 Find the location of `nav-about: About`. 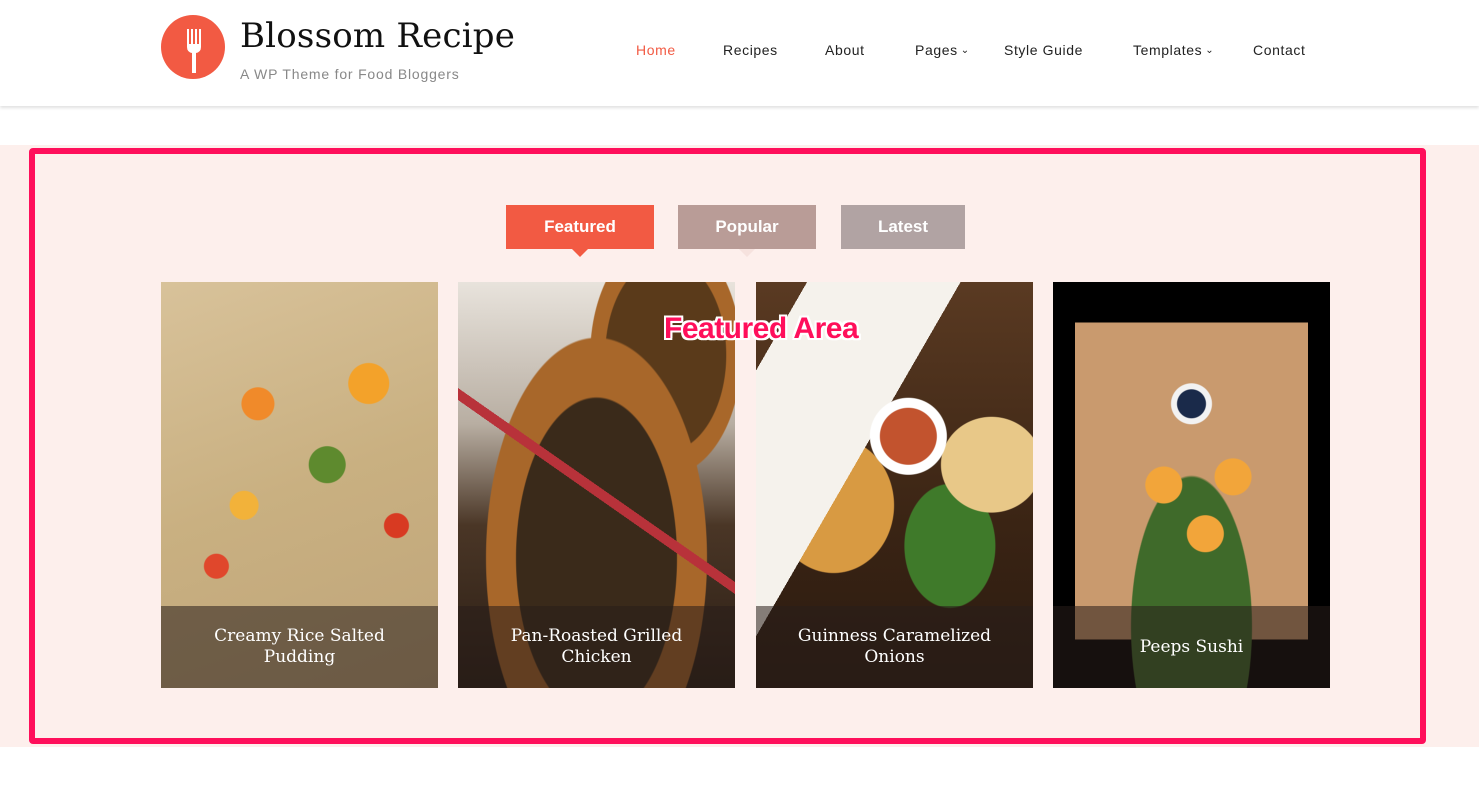

nav-about: About is located at coordinates (845, 50).